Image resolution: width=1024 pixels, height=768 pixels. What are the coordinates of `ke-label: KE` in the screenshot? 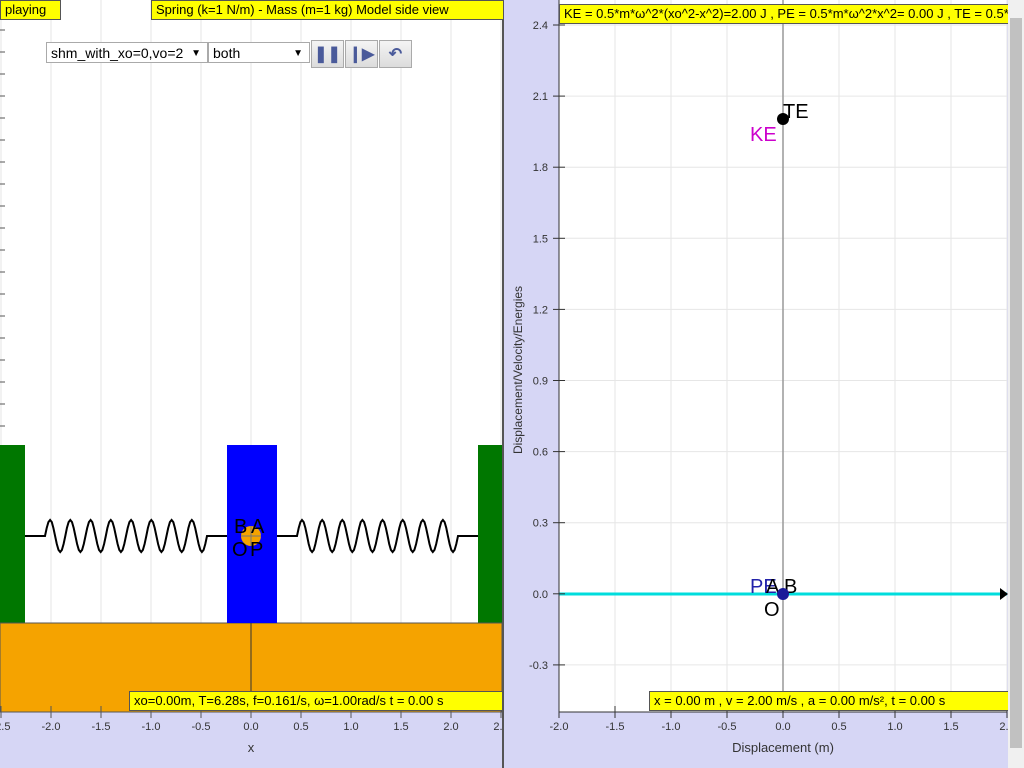 It's located at (763, 135).